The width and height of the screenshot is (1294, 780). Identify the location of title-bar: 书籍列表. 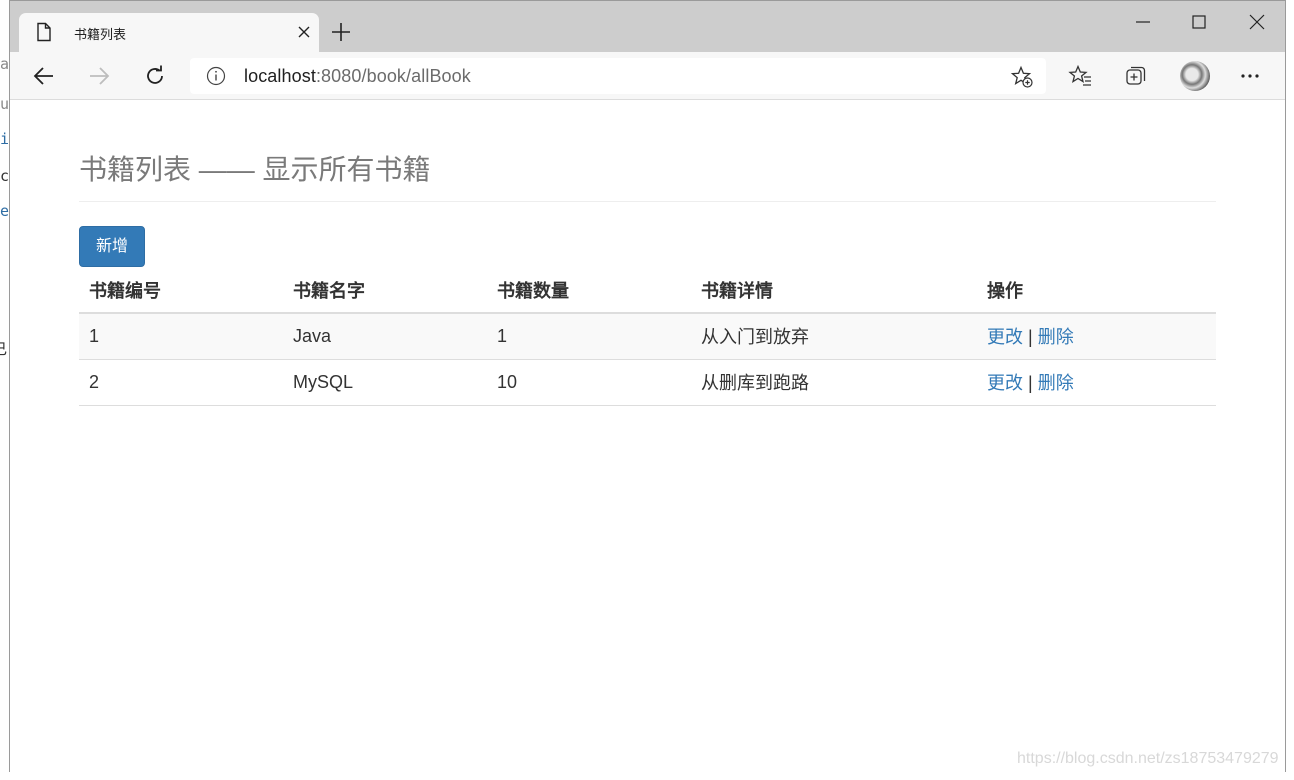
(647, 26).